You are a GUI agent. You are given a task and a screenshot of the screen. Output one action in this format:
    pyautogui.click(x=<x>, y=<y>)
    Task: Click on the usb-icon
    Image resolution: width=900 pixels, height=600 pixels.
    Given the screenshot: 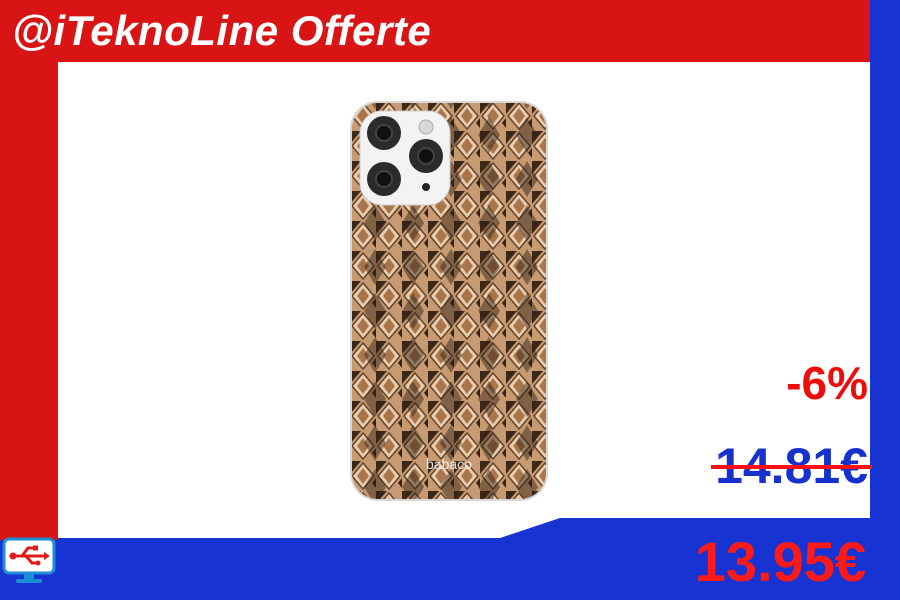 What is the action you would take?
    pyautogui.click(x=29, y=560)
    